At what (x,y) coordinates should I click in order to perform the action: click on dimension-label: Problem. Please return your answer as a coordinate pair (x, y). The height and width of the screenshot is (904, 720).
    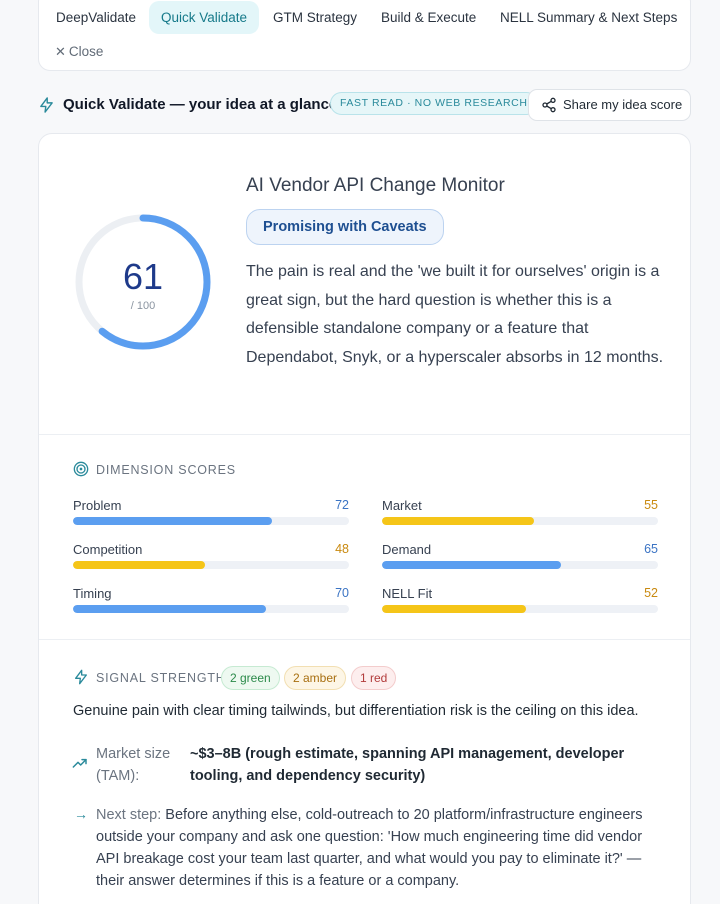
    Looking at the image, I should click on (97, 505).